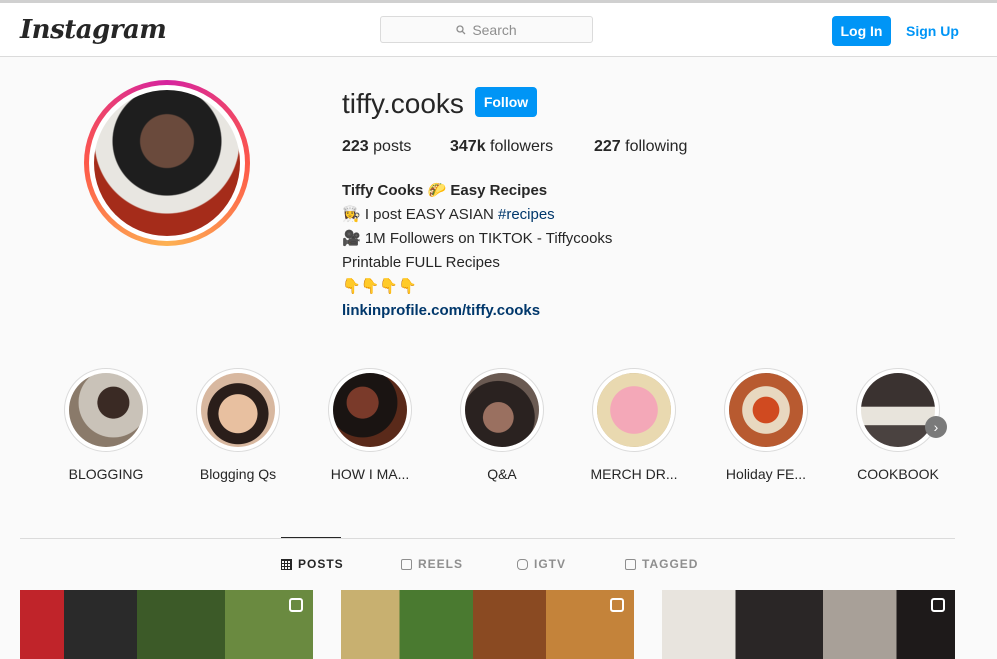 The image size is (997, 659). What do you see at coordinates (406, 564) in the screenshot?
I see `reels-icon` at bounding box center [406, 564].